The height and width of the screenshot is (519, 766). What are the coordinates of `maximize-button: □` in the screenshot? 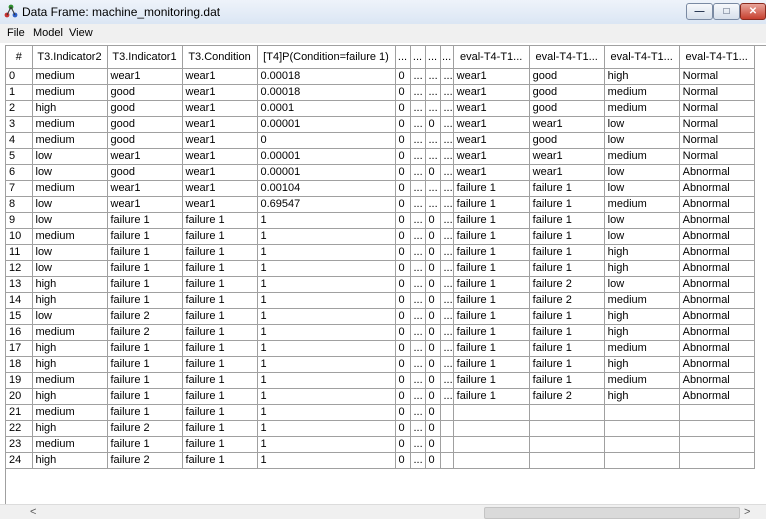 It's located at (726, 11).